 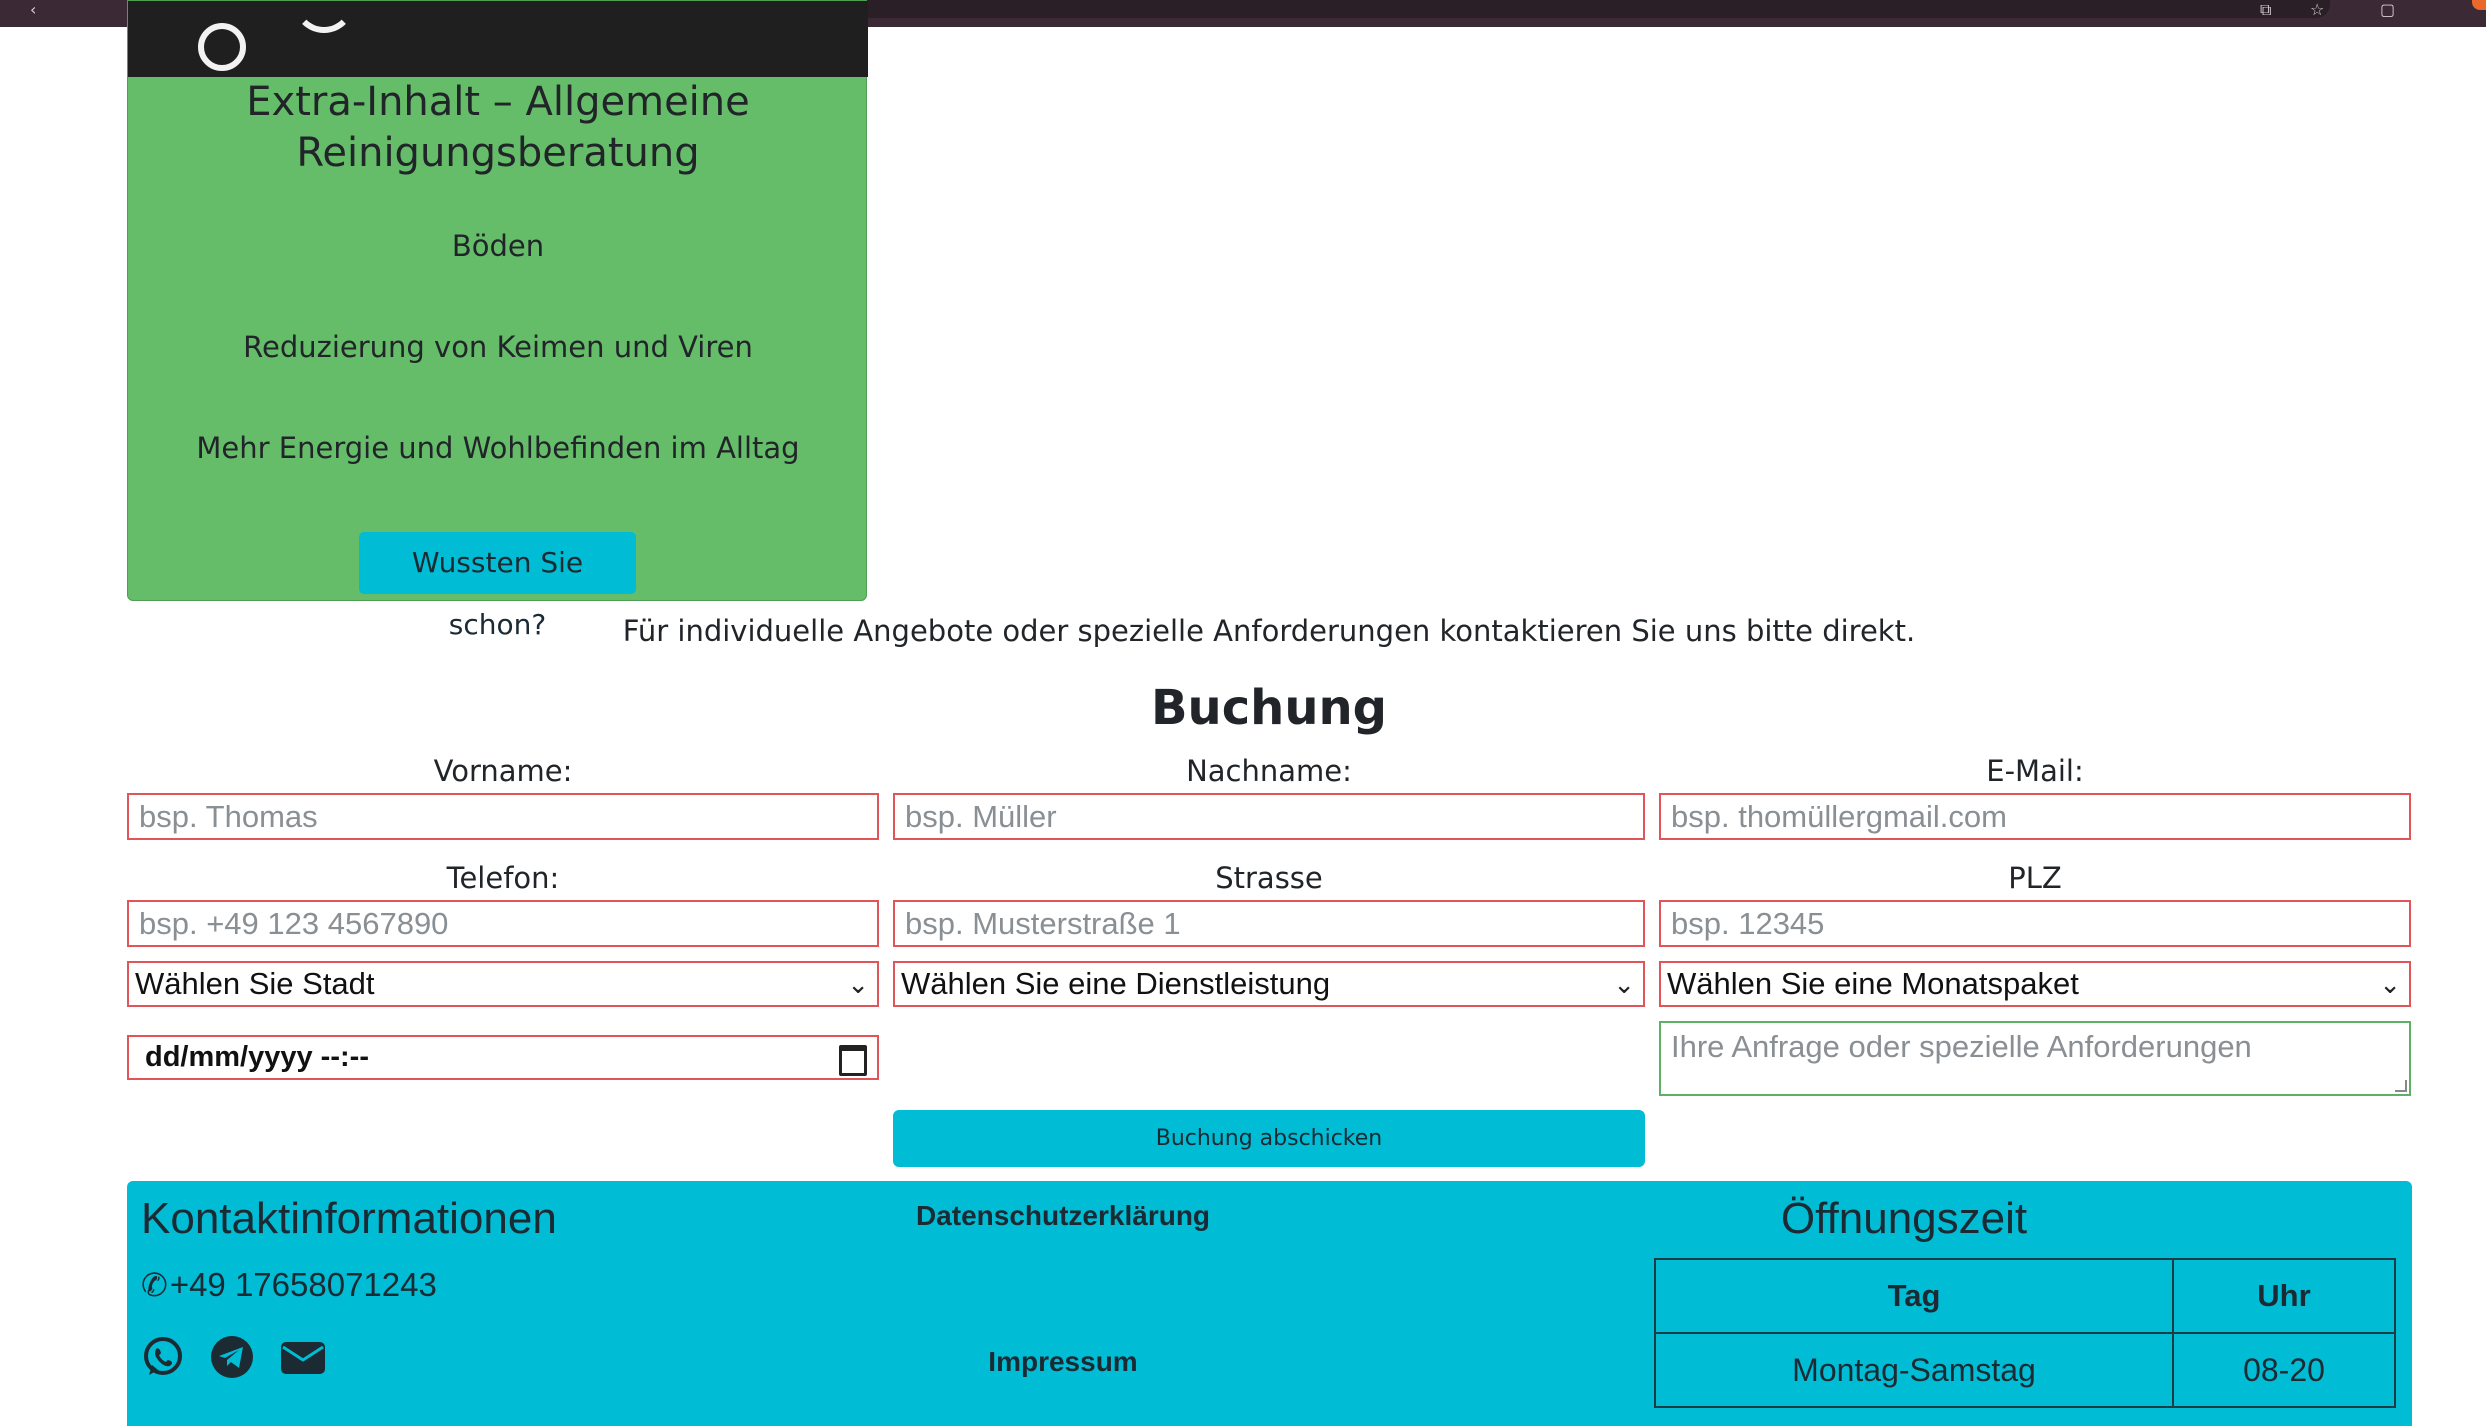 I want to click on table-row: Montag-Samstag 08-20, so click(x=2025, y=1370).